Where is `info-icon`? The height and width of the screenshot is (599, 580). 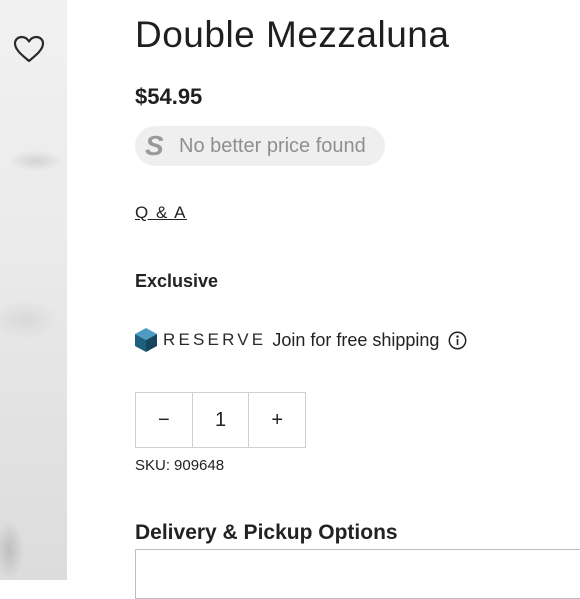
info-icon is located at coordinates (457, 340).